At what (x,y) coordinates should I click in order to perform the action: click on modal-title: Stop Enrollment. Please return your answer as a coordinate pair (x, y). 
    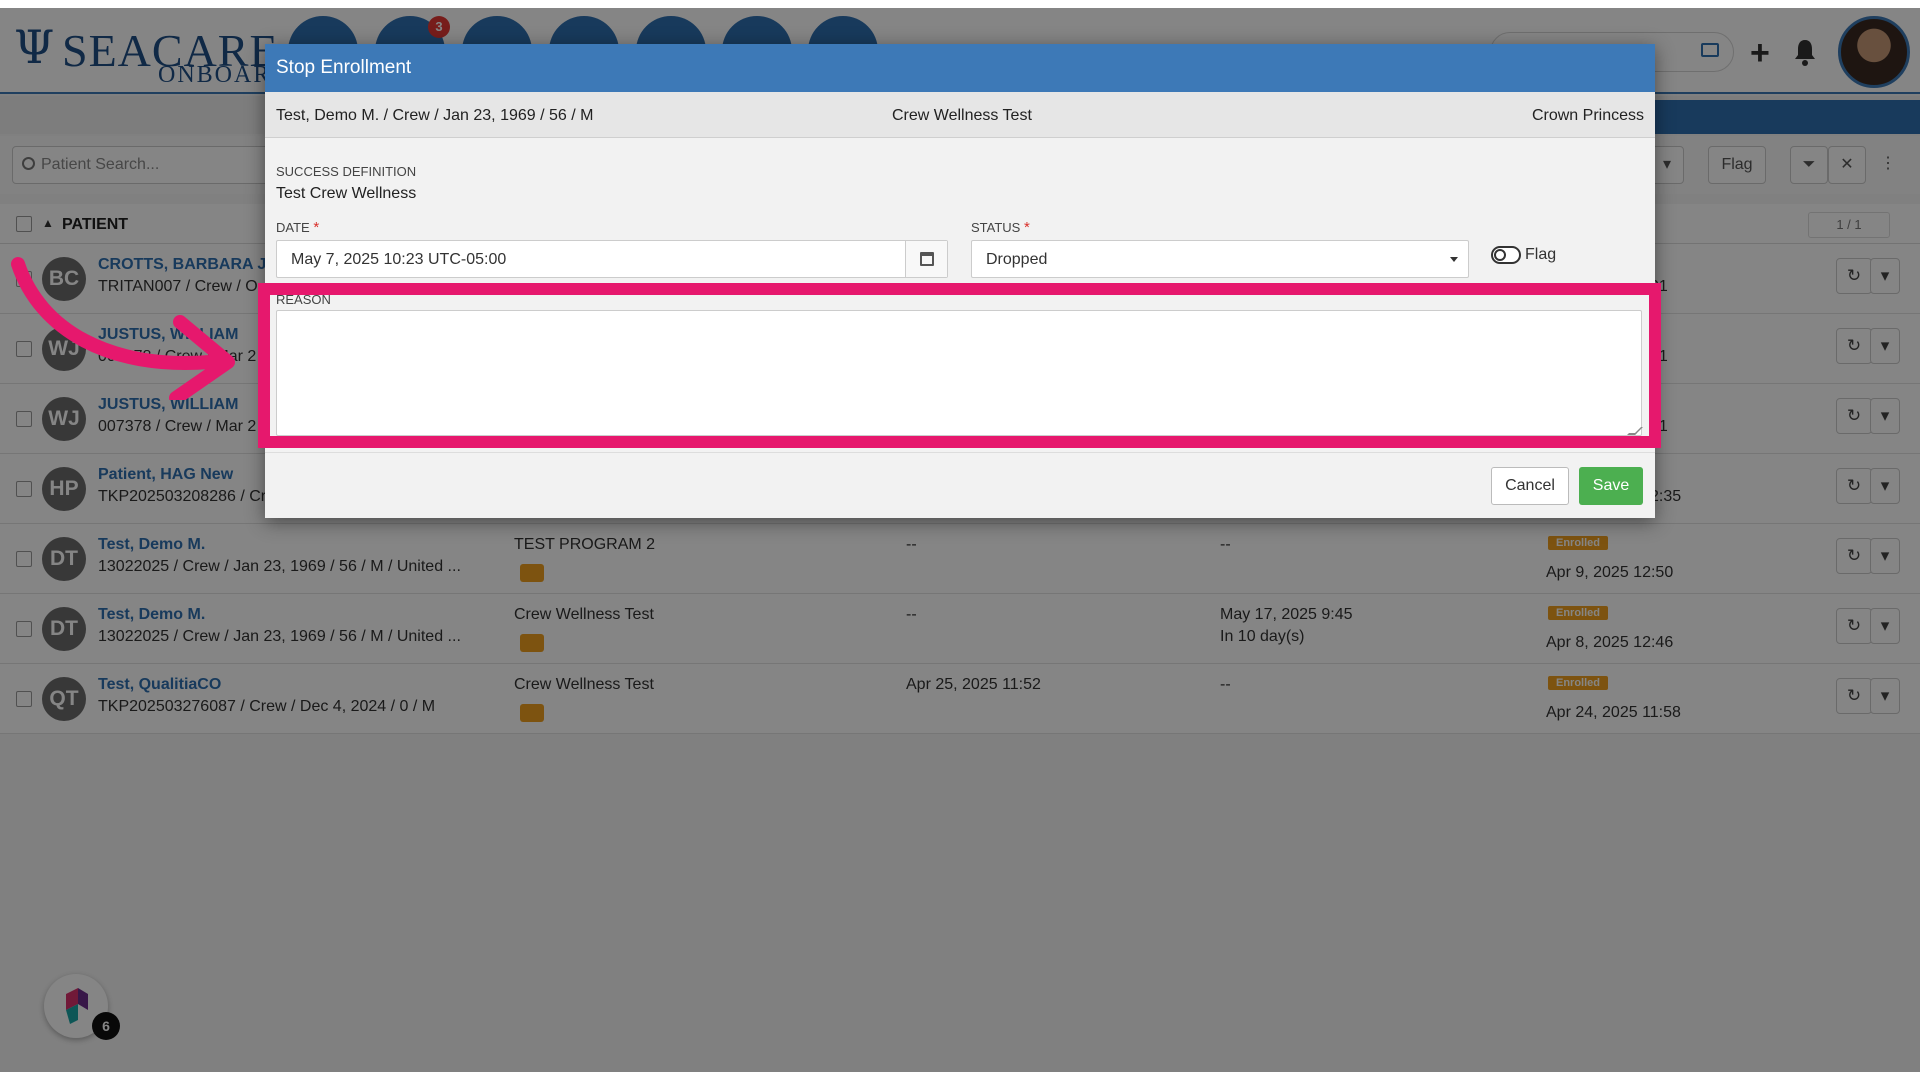
    Looking at the image, I should click on (344, 67).